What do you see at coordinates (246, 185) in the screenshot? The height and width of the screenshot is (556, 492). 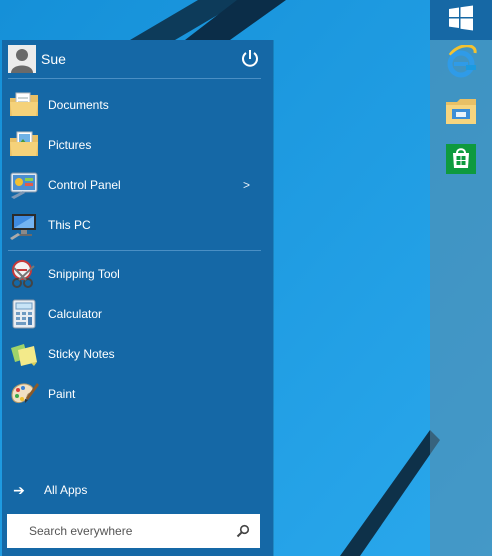 I see `submenu-chevron-icon: >` at bounding box center [246, 185].